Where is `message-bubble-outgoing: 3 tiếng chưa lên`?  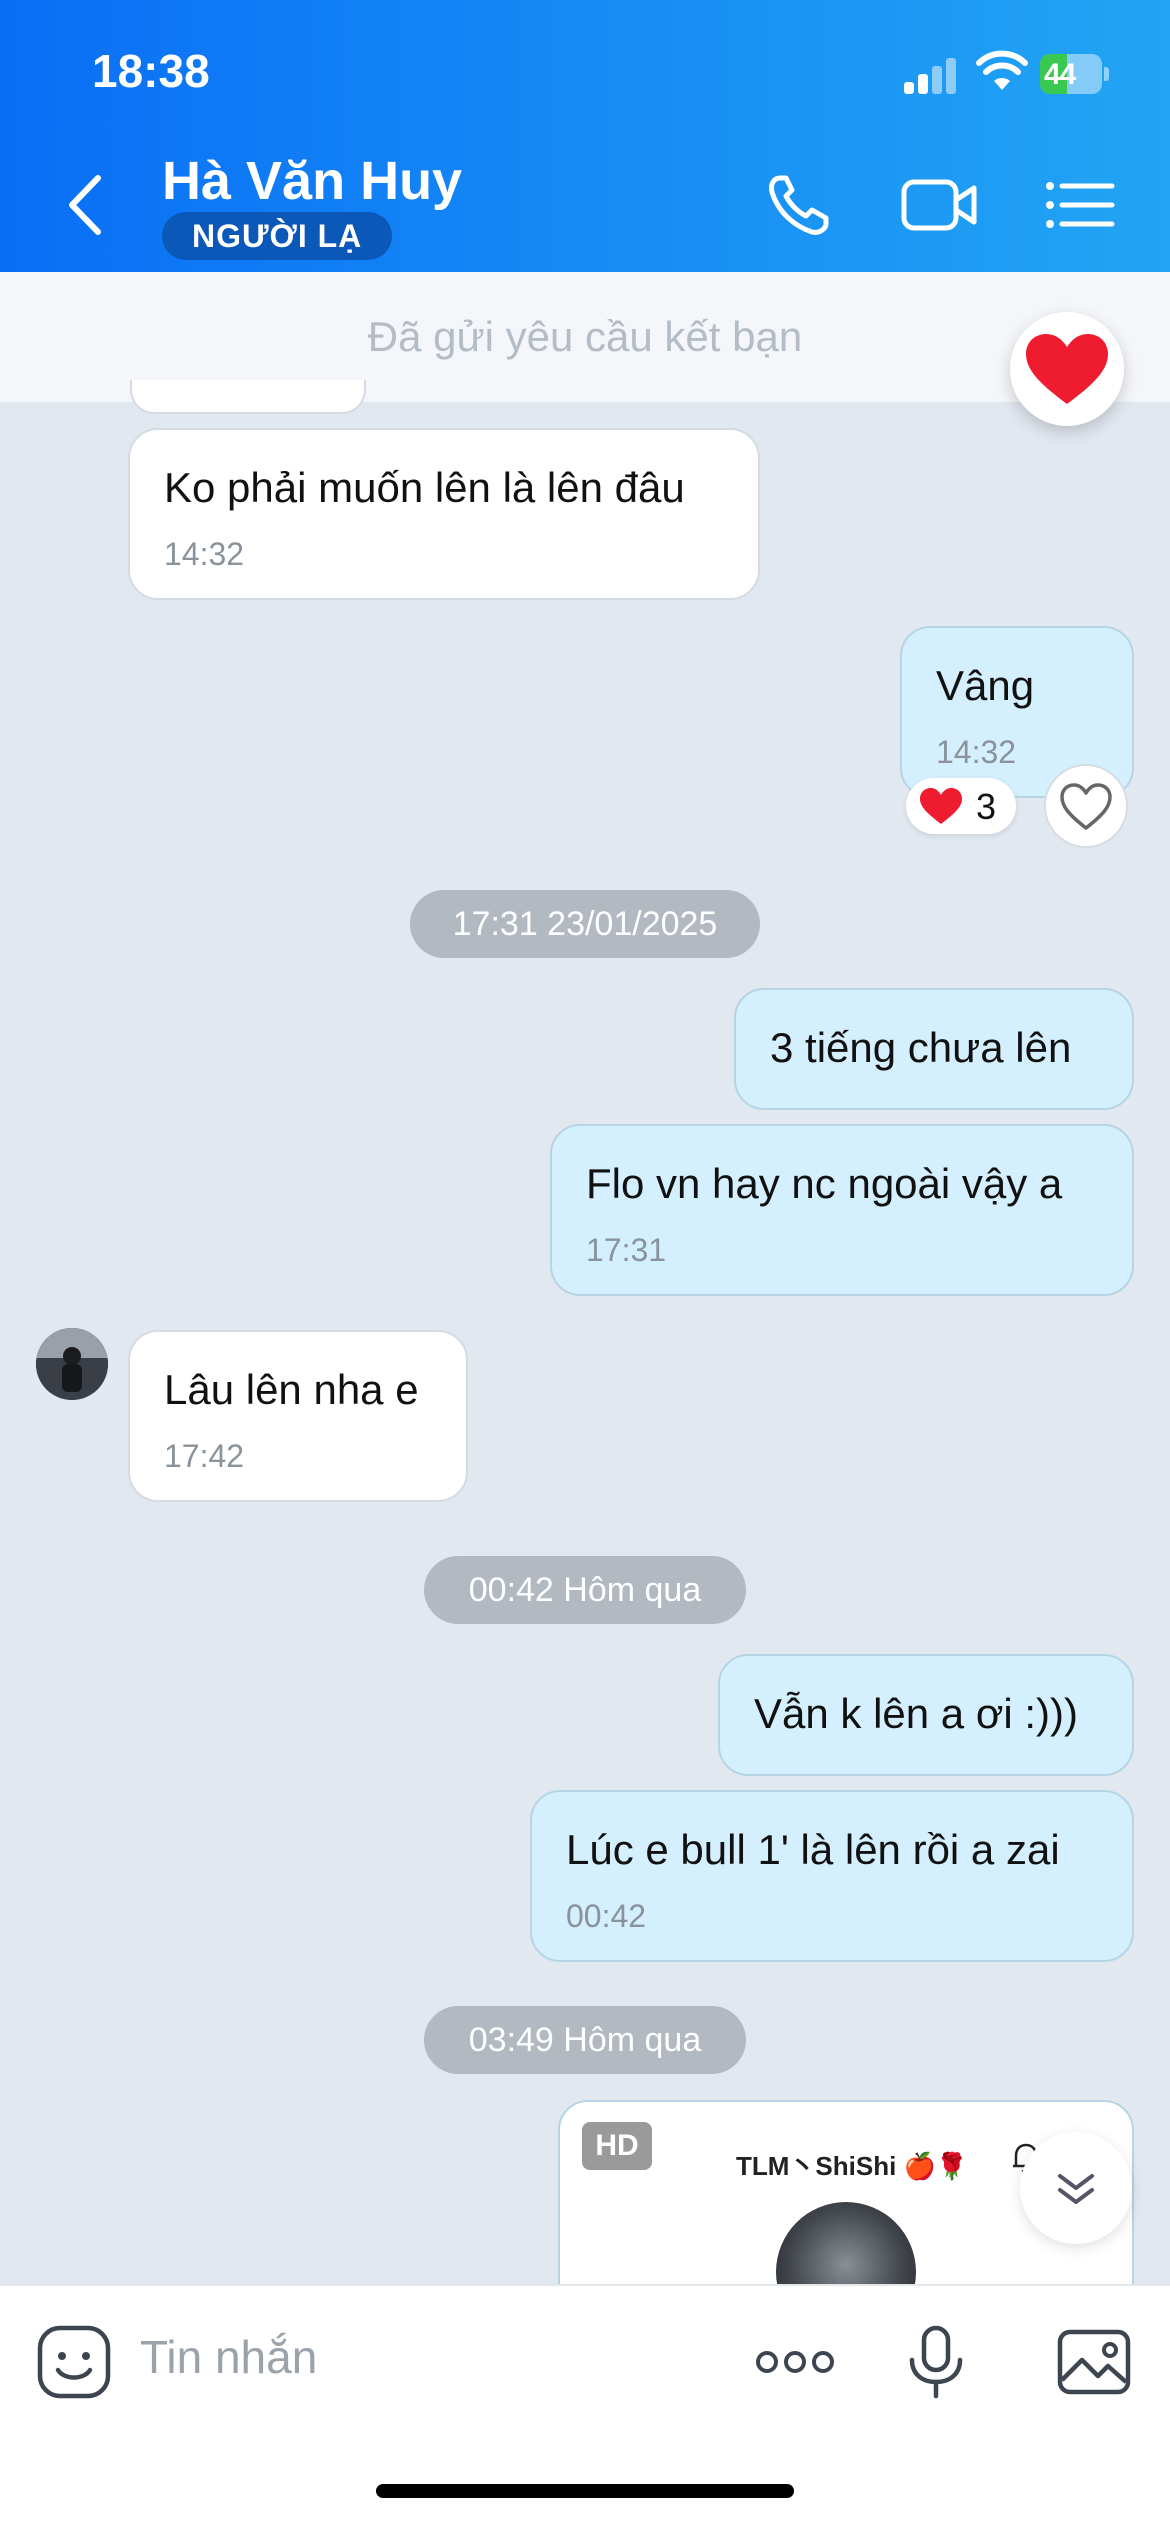
message-bubble-outgoing: 3 tiếng chưa lên is located at coordinates (934, 1049).